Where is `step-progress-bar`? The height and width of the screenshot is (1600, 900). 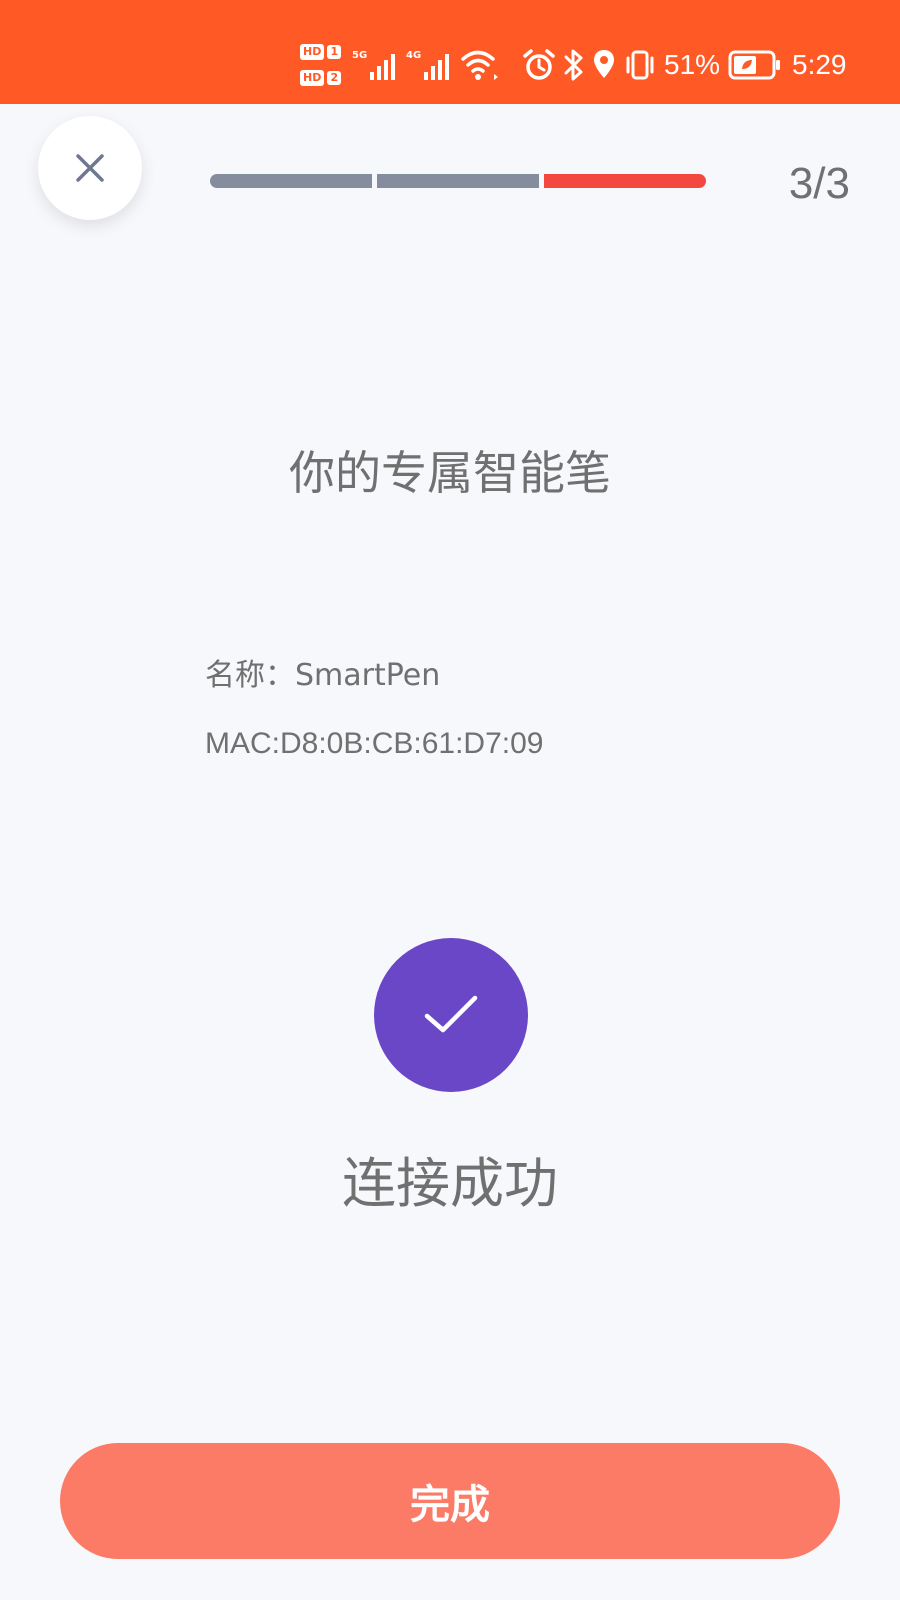
step-progress-bar is located at coordinates (458, 181).